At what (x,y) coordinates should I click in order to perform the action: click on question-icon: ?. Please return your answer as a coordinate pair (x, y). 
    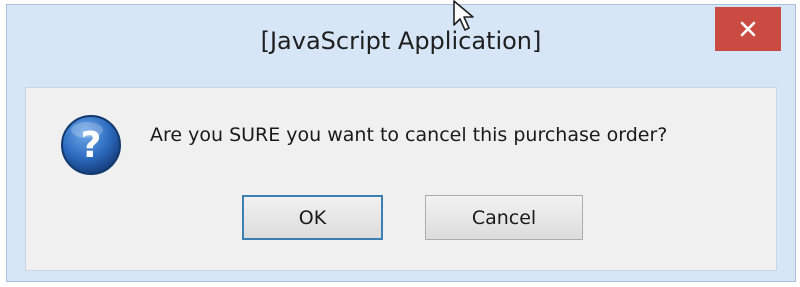
    Looking at the image, I should click on (91, 145).